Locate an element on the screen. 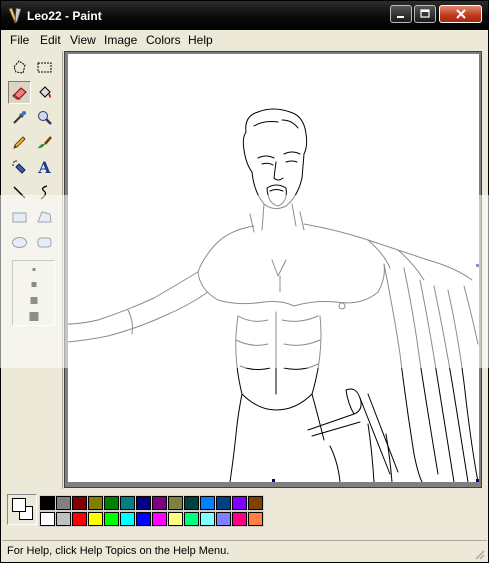 This screenshot has height=563, width=489. rectangle-icon is located at coordinates (19, 217).